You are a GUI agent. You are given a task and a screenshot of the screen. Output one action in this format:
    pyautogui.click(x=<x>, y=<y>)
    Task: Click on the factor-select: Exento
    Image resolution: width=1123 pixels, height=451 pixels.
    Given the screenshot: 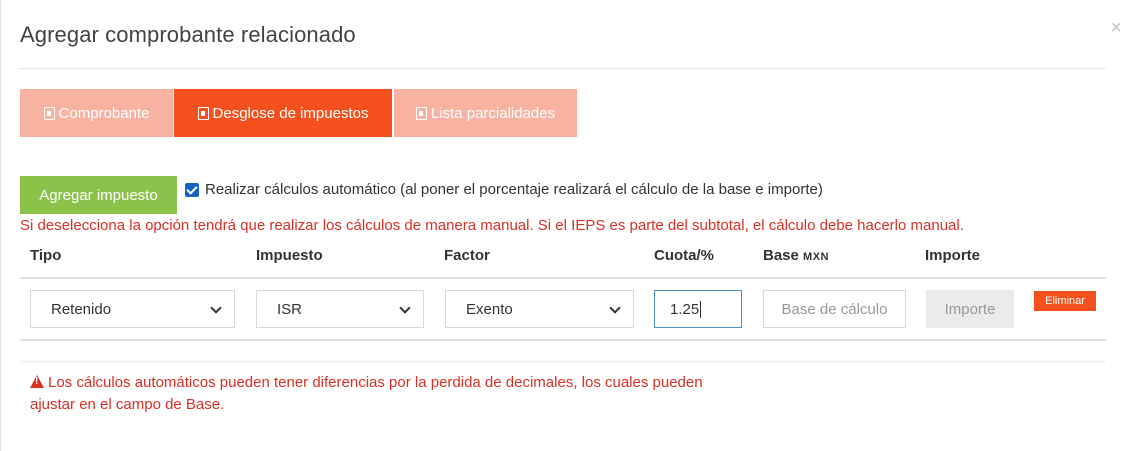 What is the action you would take?
    pyautogui.click(x=539, y=309)
    